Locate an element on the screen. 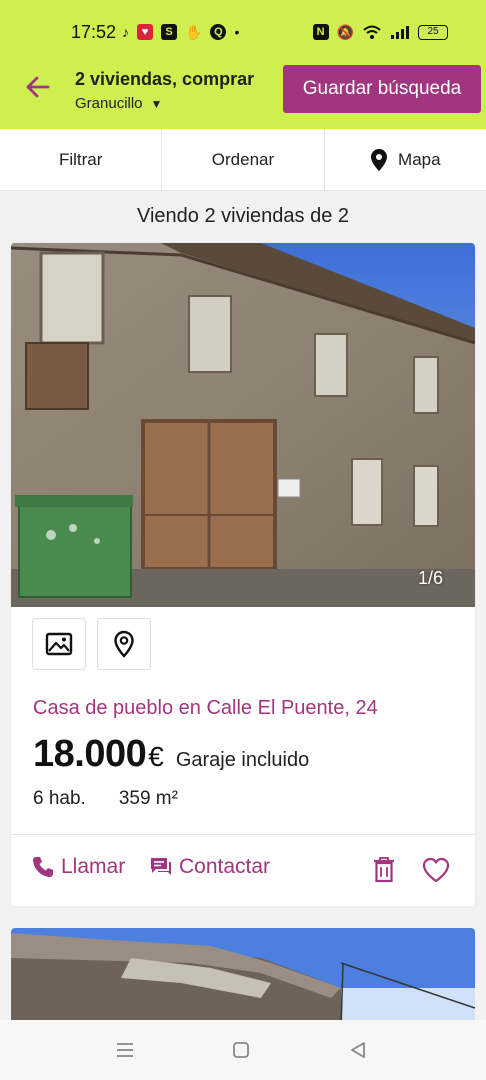 The image size is (486, 1080). s-app-icon: S is located at coordinates (169, 32).